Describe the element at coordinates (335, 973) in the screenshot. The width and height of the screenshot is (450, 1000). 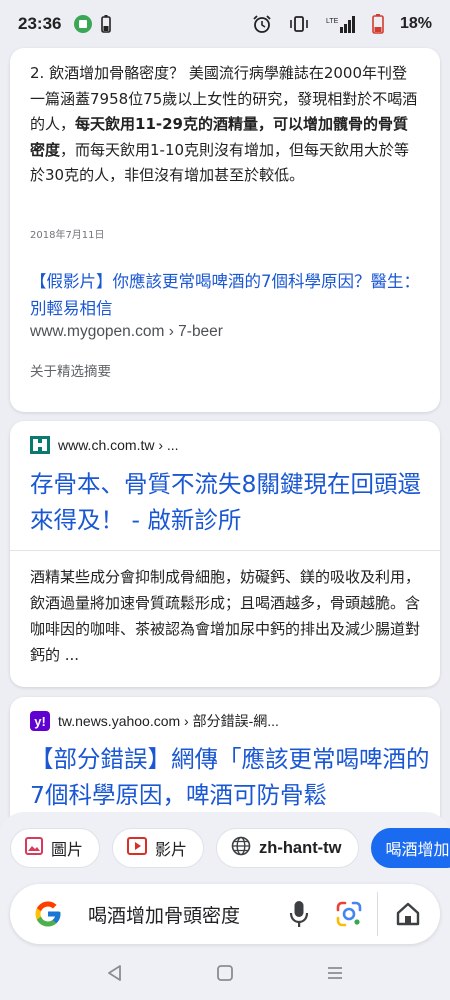
I see `recents-menu-icon` at that location.